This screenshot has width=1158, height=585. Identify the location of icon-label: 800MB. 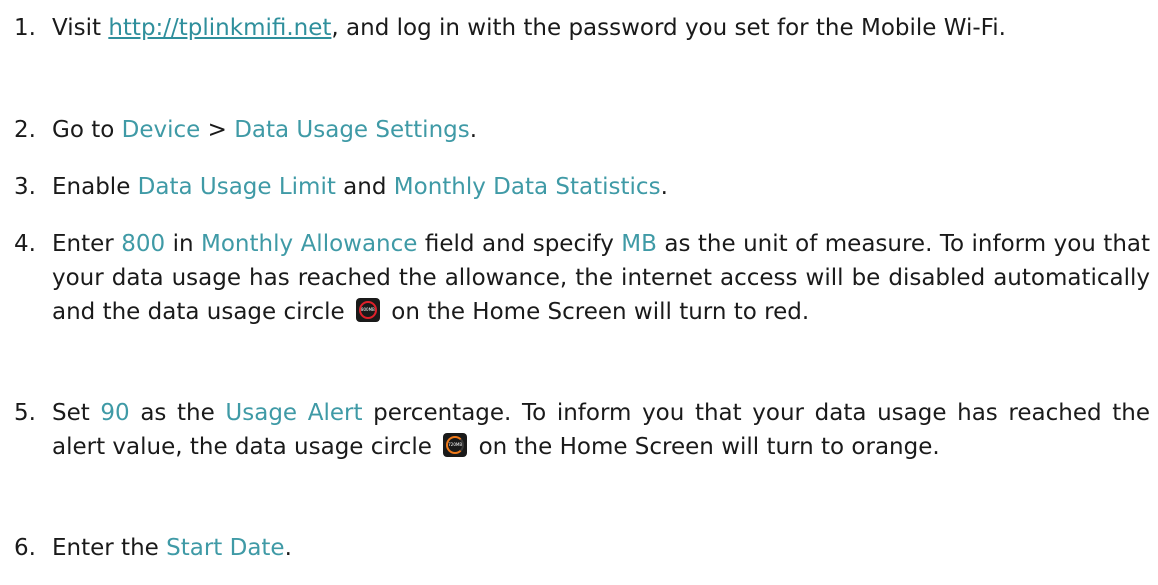
(367, 309).